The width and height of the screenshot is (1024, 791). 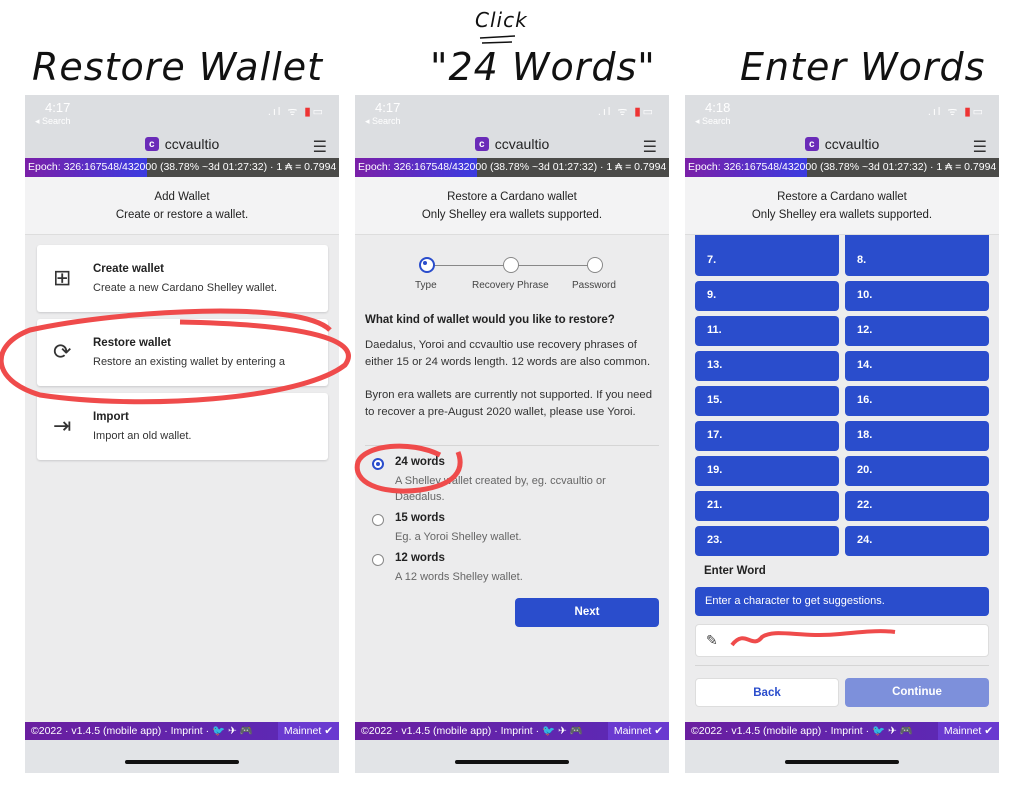 What do you see at coordinates (917, 366) in the screenshot?
I see `word-cell: 14.` at bounding box center [917, 366].